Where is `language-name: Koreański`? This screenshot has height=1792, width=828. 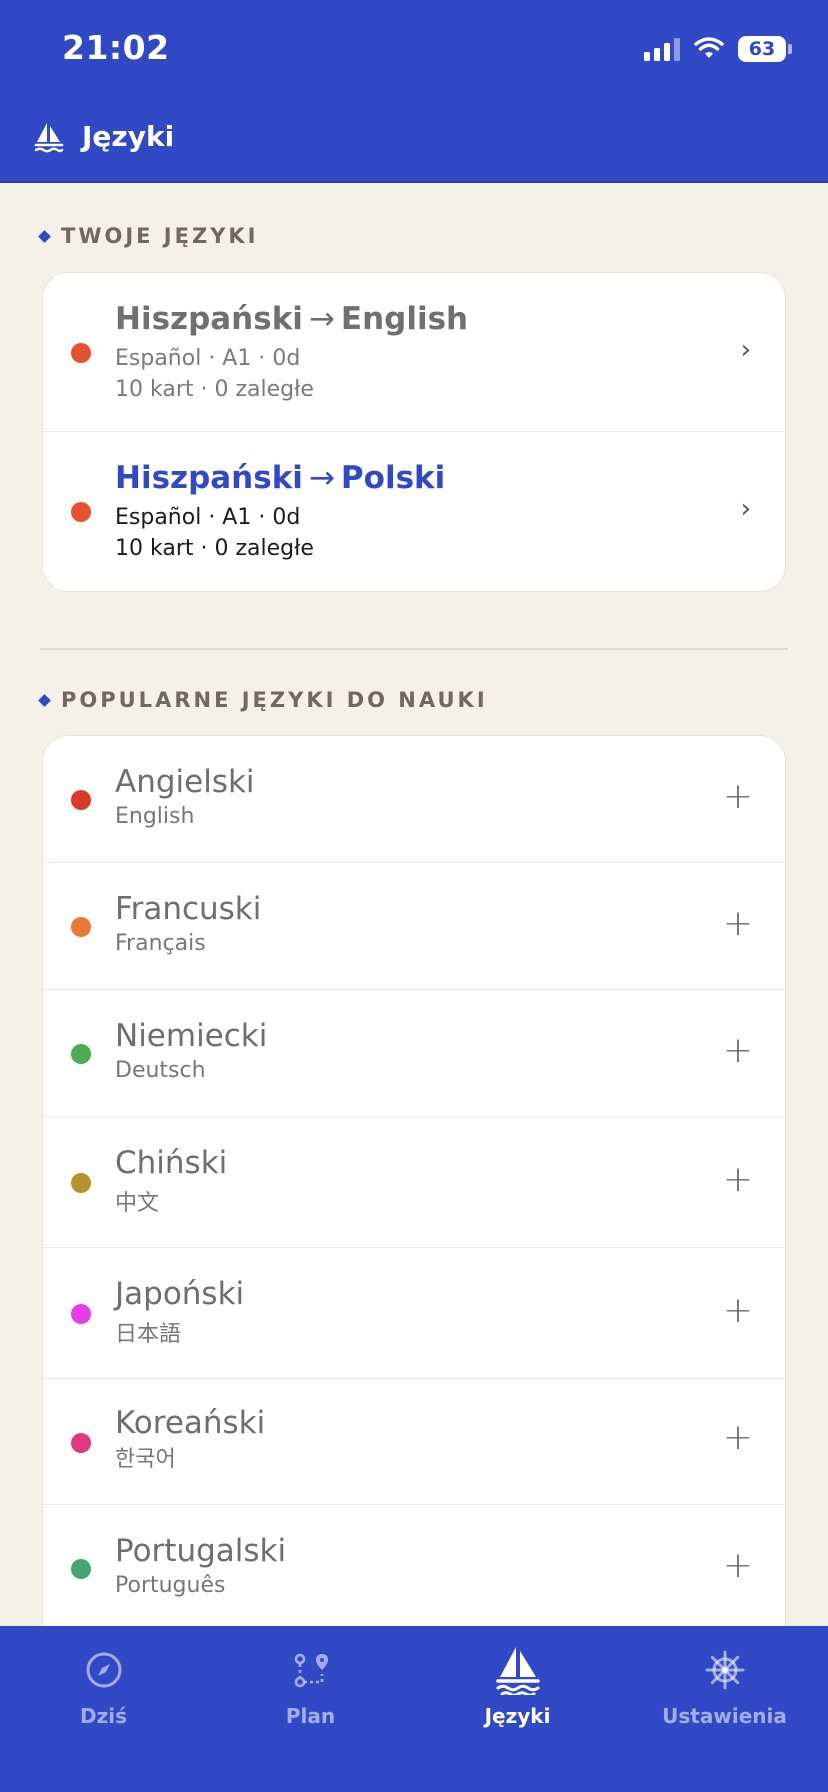
language-name: Koreański is located at coordinates (190, 1423).